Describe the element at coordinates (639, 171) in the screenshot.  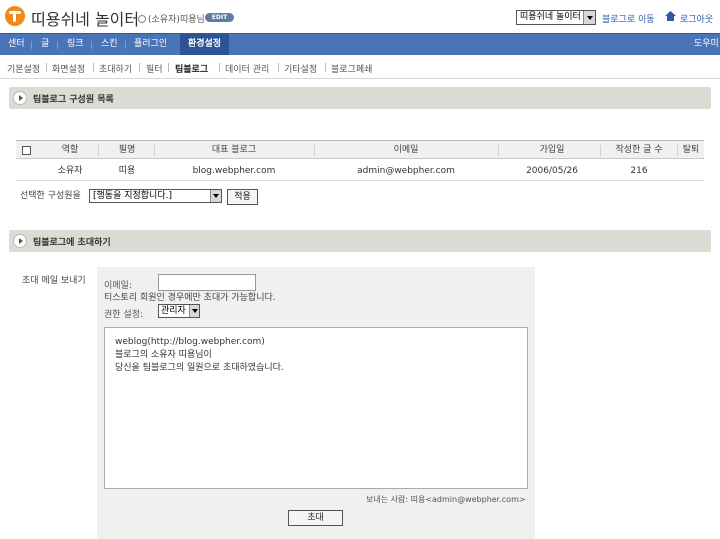
I see `cell-post-count: 216` at that location.